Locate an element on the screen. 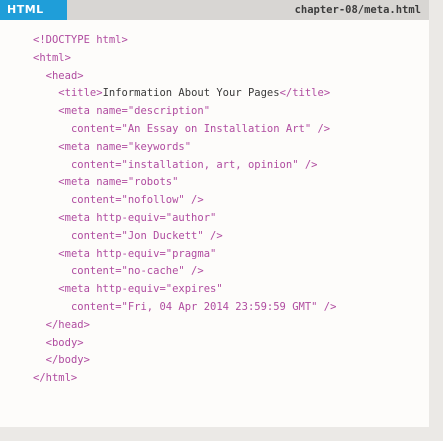 This screenshot has height=441, width=443. code-markup: <head> is located at coordinates (64, 75).